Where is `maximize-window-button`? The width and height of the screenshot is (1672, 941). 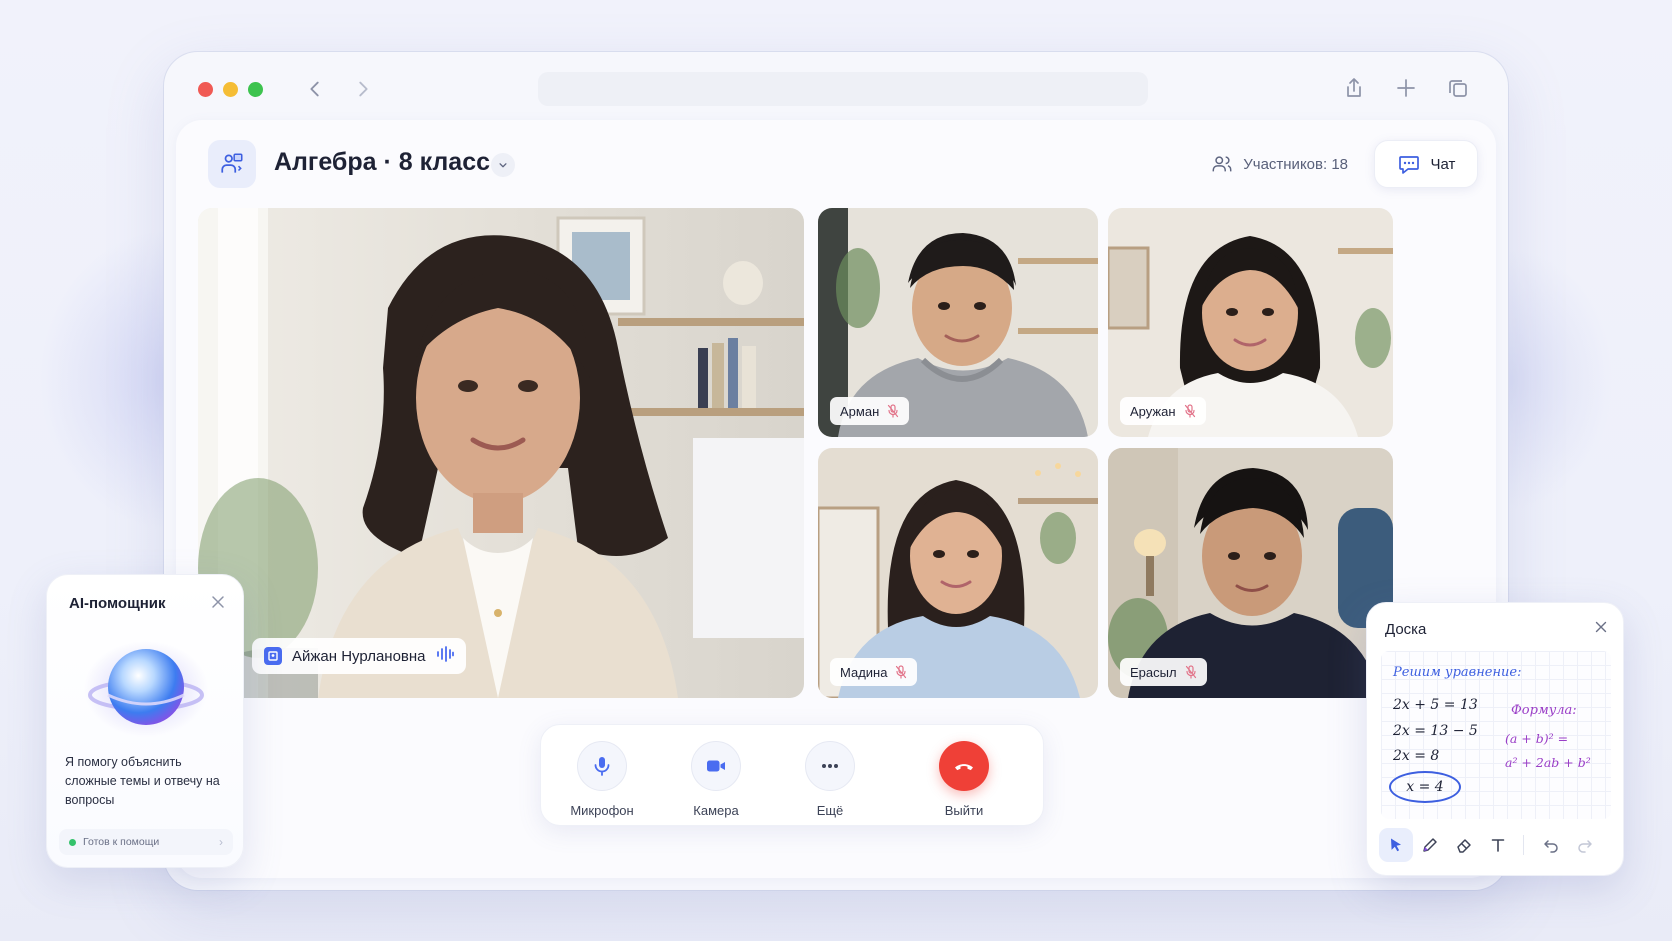 maximize-window-button is located at coordinates (255, 89).